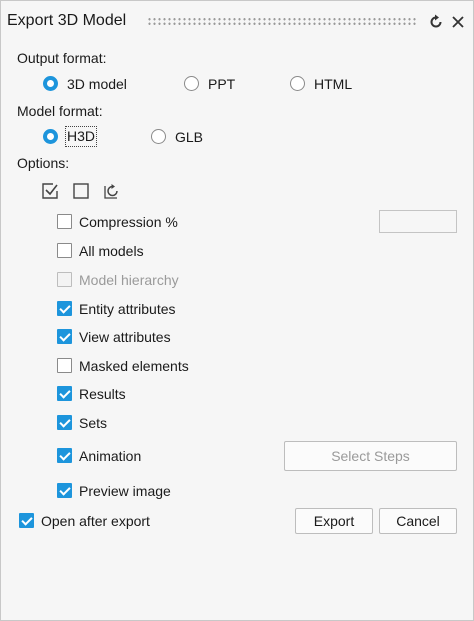 This screenshot has height=621, width=474. I want to click on open-after-export-label: Open after export, so click(95, 521).